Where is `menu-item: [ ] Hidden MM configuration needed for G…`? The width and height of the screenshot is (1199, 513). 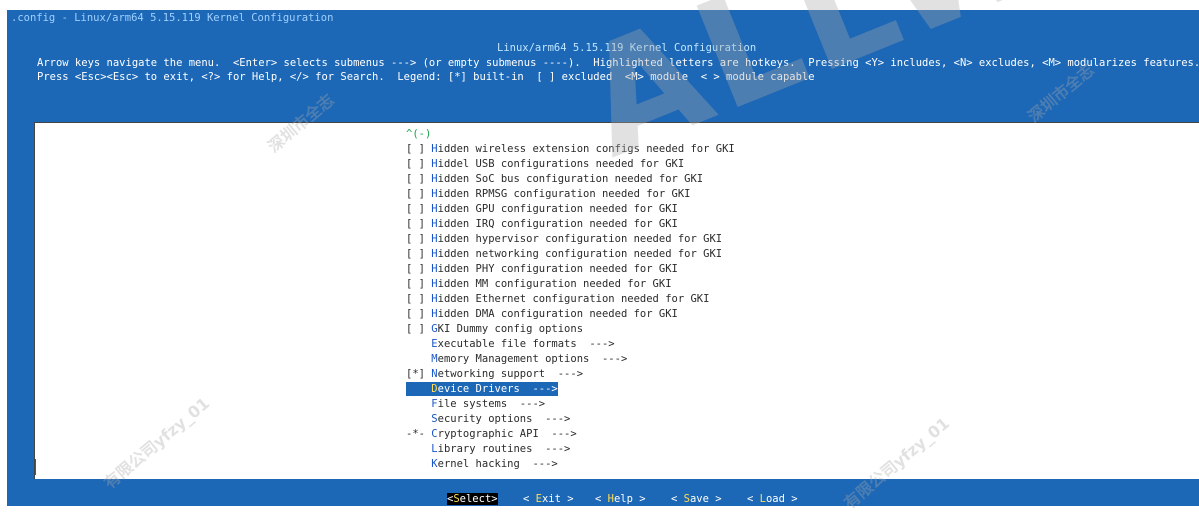
menu-item: [ ] Hidden MM configuration needed for G… is located at coordinates (539, 284).